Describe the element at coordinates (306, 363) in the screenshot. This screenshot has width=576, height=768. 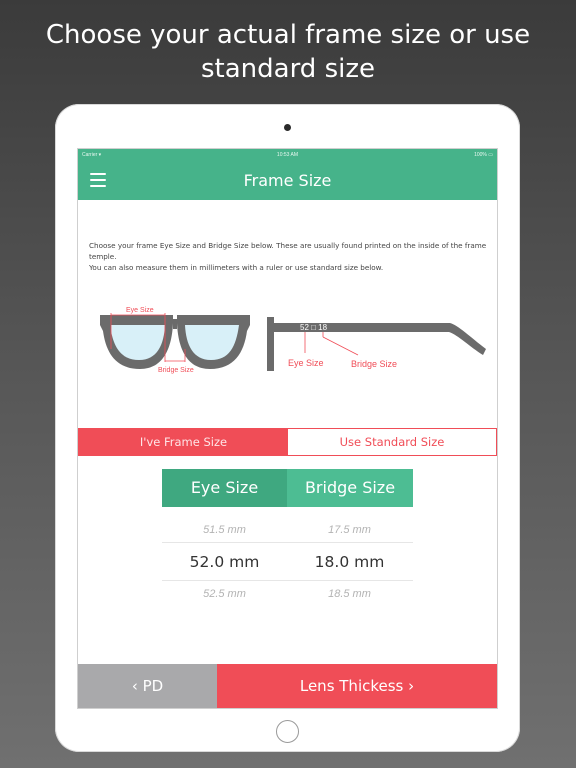
I see `side-eye-size-label: Eye Size` at that location.